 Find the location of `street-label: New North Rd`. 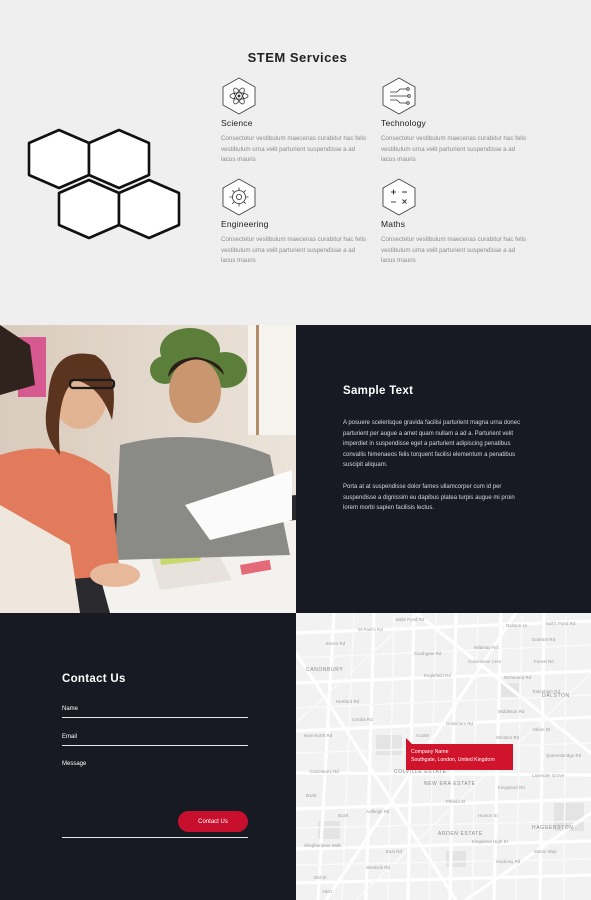

street-label: New North Rd is located at coordinates (318, 735).